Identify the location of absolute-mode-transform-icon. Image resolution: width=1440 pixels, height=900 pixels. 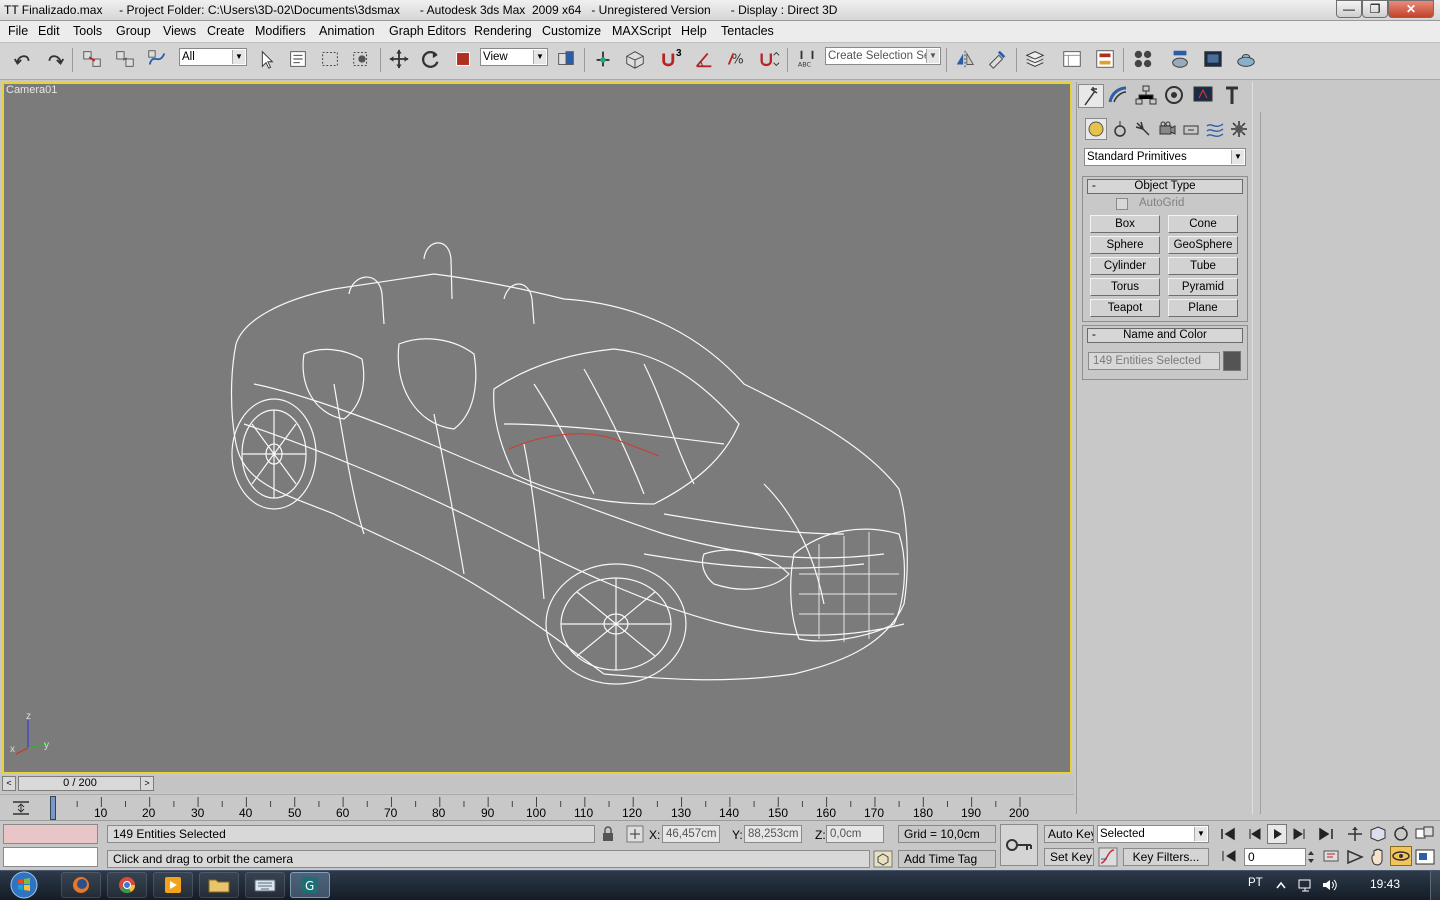
(635, 834).